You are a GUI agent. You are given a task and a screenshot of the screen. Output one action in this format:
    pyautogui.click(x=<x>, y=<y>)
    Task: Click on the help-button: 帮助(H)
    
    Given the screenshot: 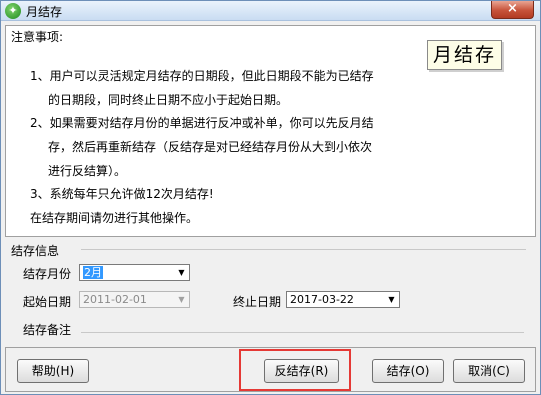 What is the action you would take?
    pyautogui.click(x=53, y=371)
    